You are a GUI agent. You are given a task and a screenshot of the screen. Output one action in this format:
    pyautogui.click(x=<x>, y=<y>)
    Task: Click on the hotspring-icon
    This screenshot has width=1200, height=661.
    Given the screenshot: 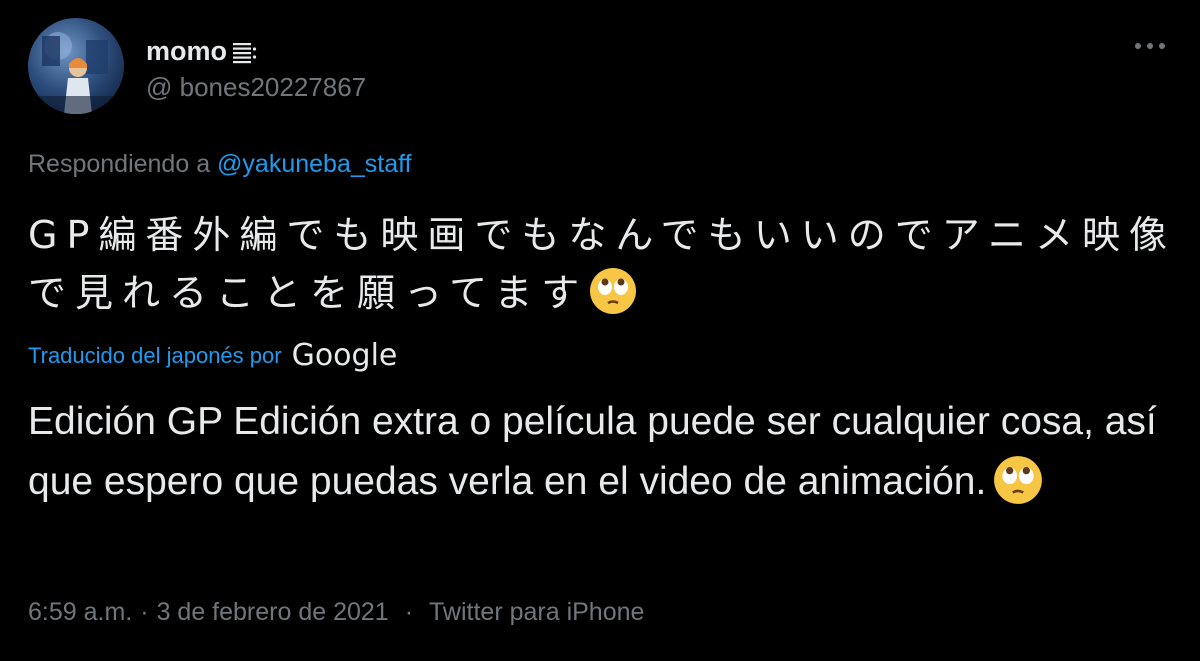 What is the action you would take?
    pyautogui.click(x=244, y=52)
    